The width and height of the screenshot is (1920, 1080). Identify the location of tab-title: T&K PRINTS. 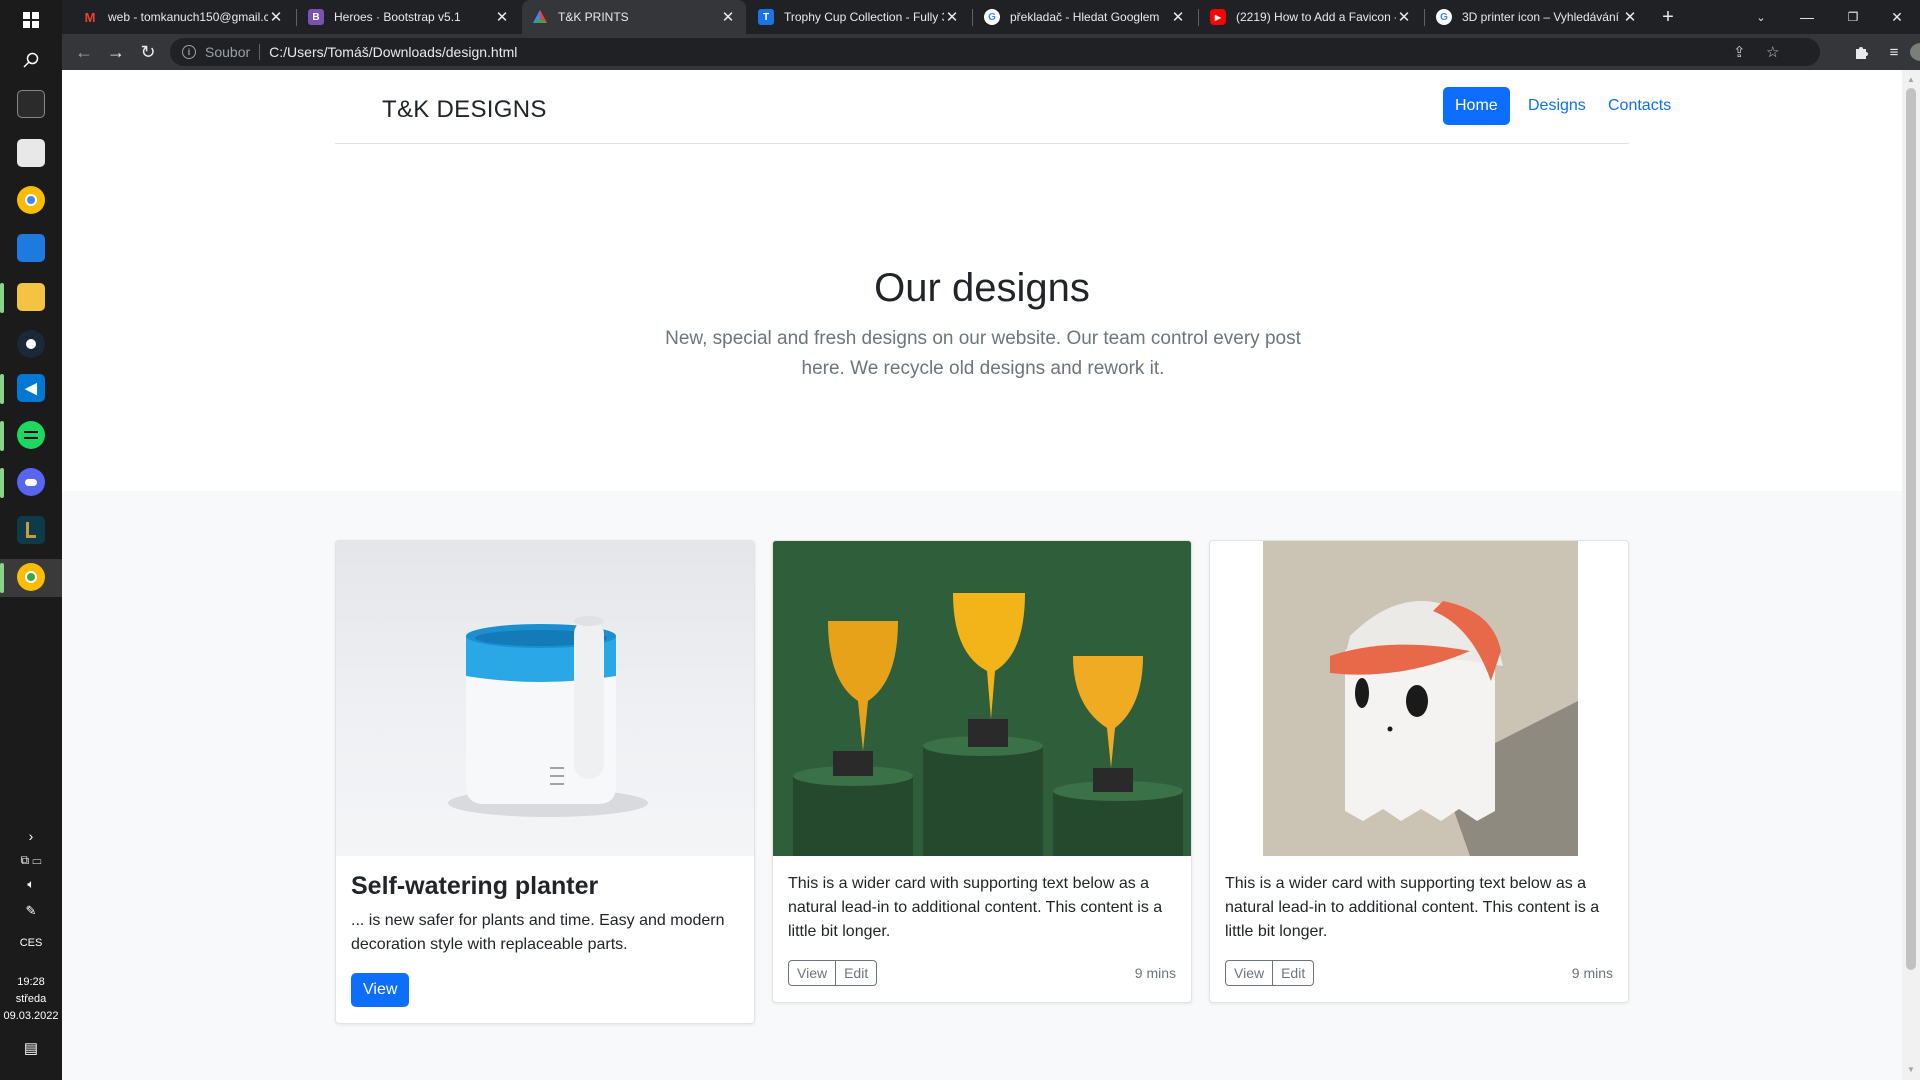
(593, 17).